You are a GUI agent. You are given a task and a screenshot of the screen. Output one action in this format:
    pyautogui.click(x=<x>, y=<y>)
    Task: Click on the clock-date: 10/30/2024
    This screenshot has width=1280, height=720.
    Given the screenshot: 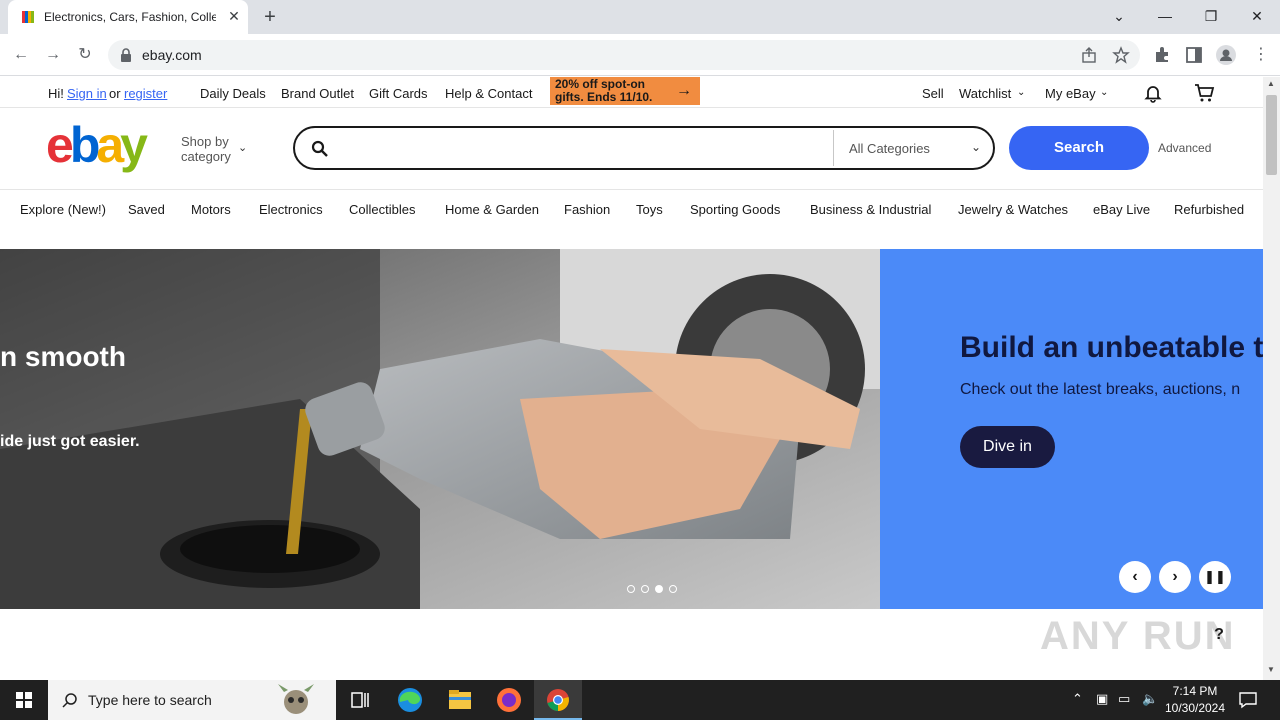 What is the action you would take?
    pyautogui.click(x=1195, y=708)
    